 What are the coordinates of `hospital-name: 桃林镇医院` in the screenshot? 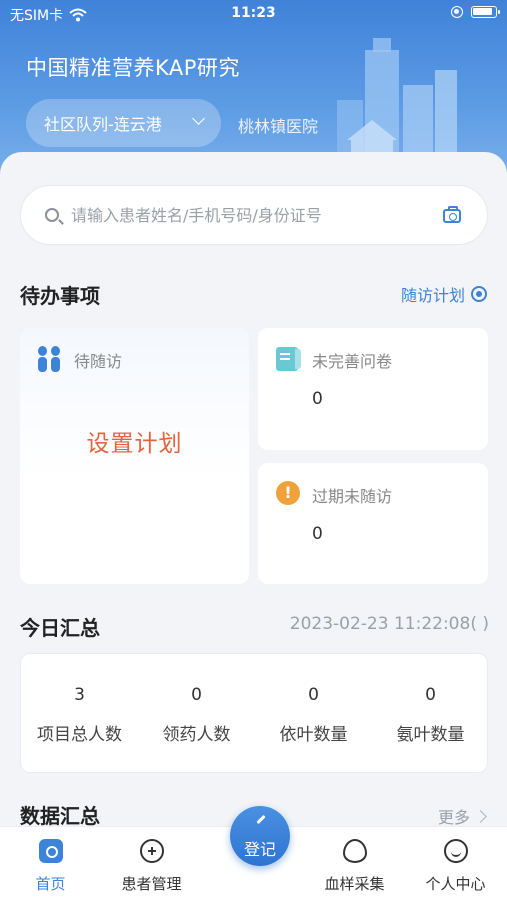 It's located at (278, 126).